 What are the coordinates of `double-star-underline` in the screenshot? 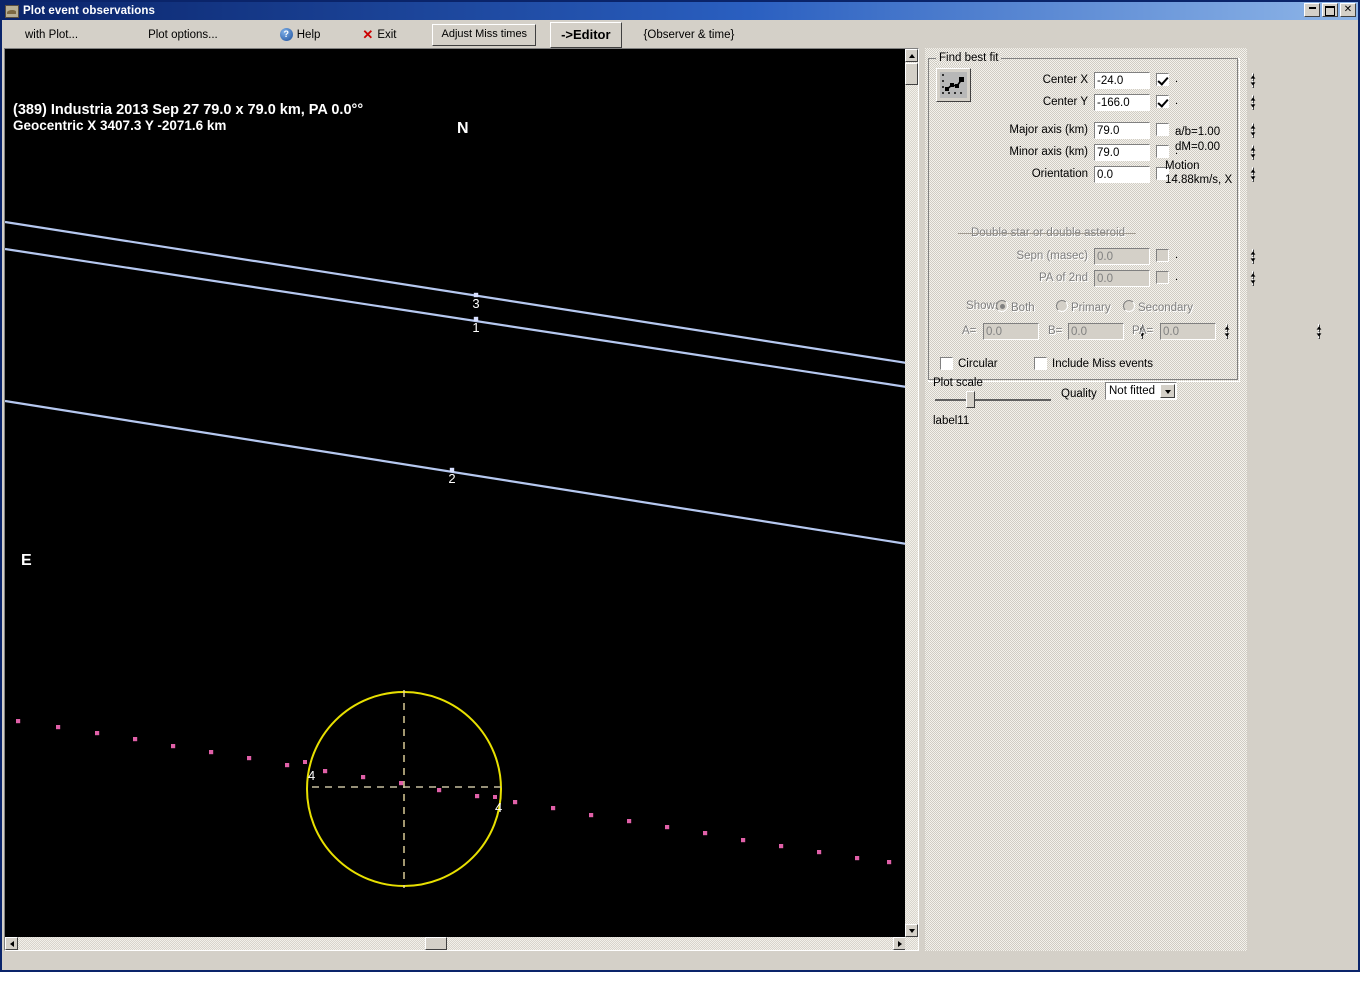 It's located at (1047, 233).